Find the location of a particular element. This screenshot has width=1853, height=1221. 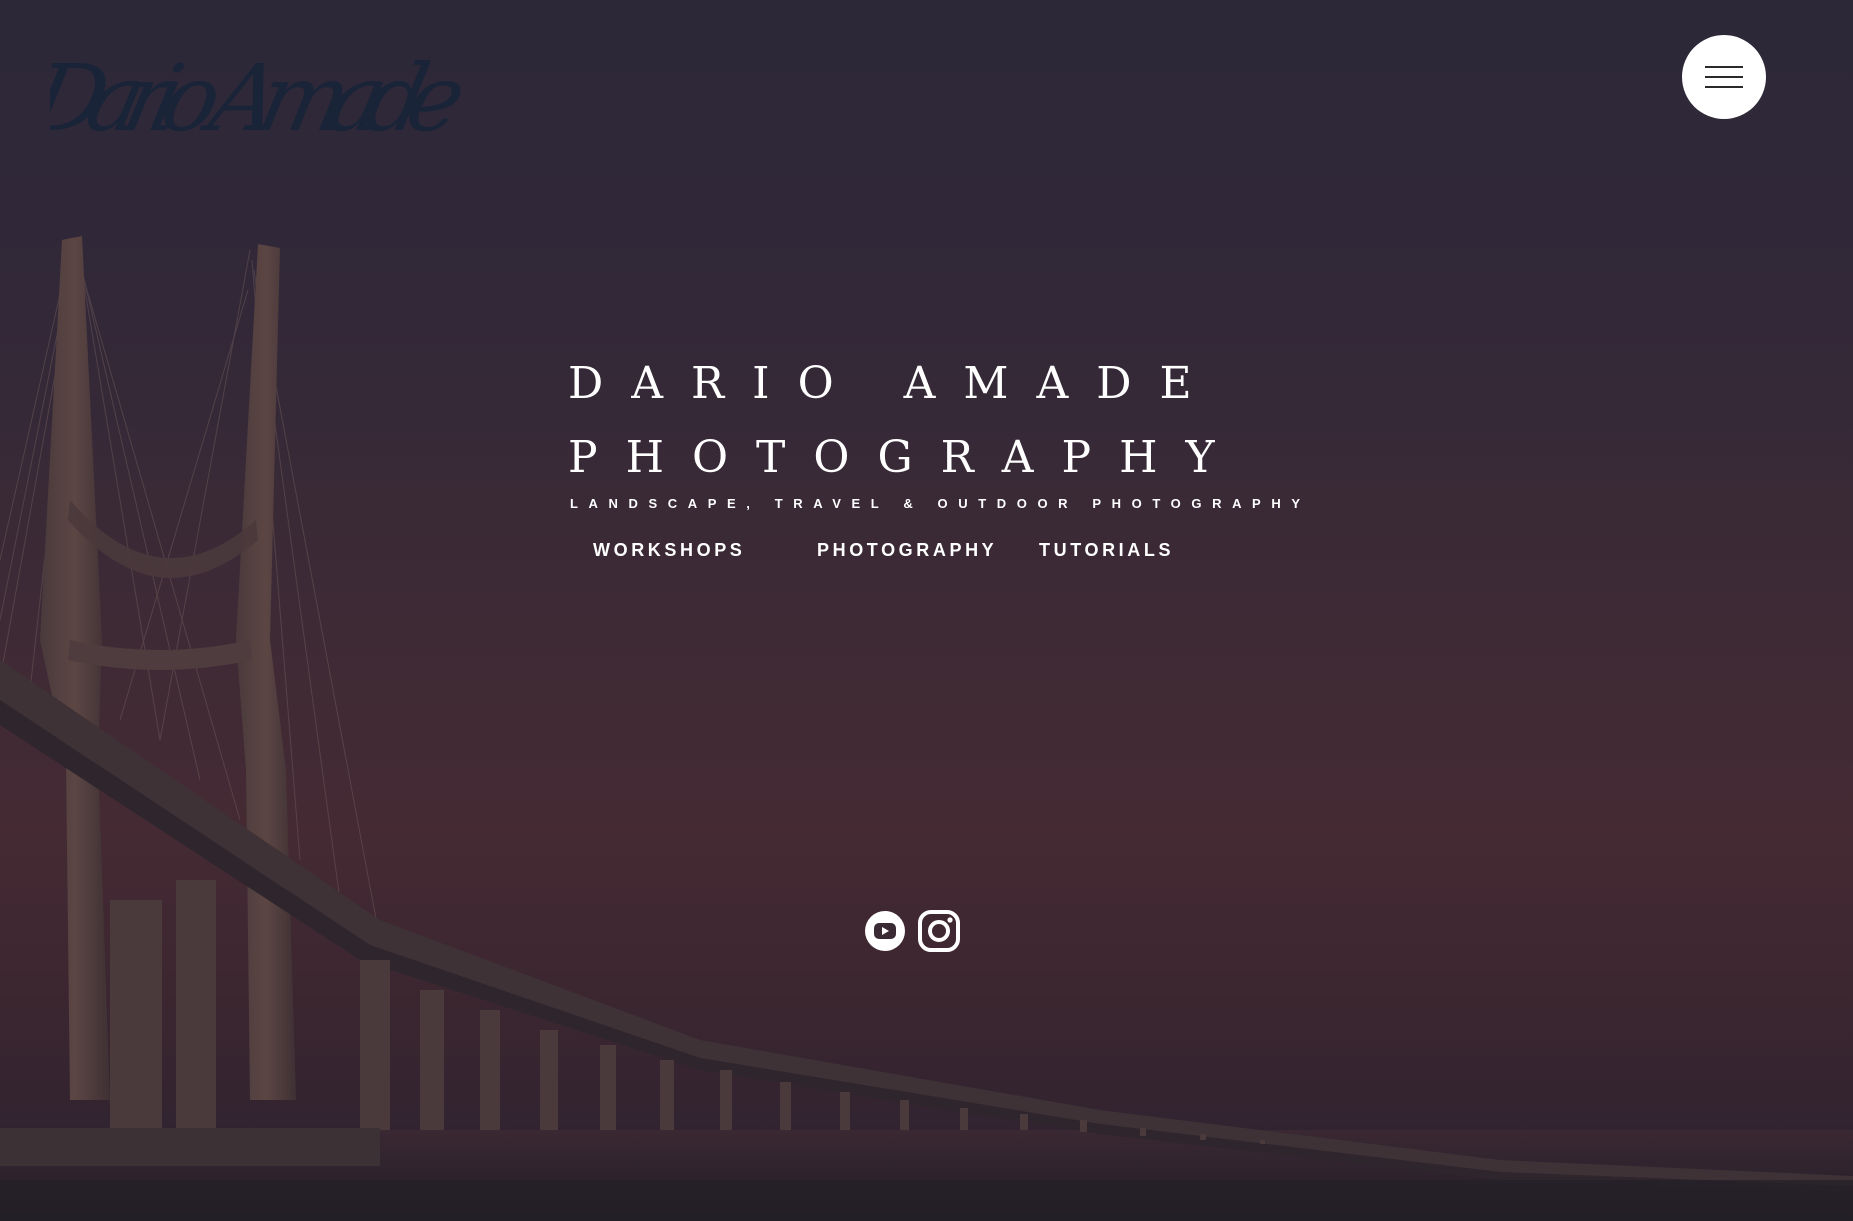

hero-title-line-2: PHOTOGRAPHY is located at coordinates (905, 457).